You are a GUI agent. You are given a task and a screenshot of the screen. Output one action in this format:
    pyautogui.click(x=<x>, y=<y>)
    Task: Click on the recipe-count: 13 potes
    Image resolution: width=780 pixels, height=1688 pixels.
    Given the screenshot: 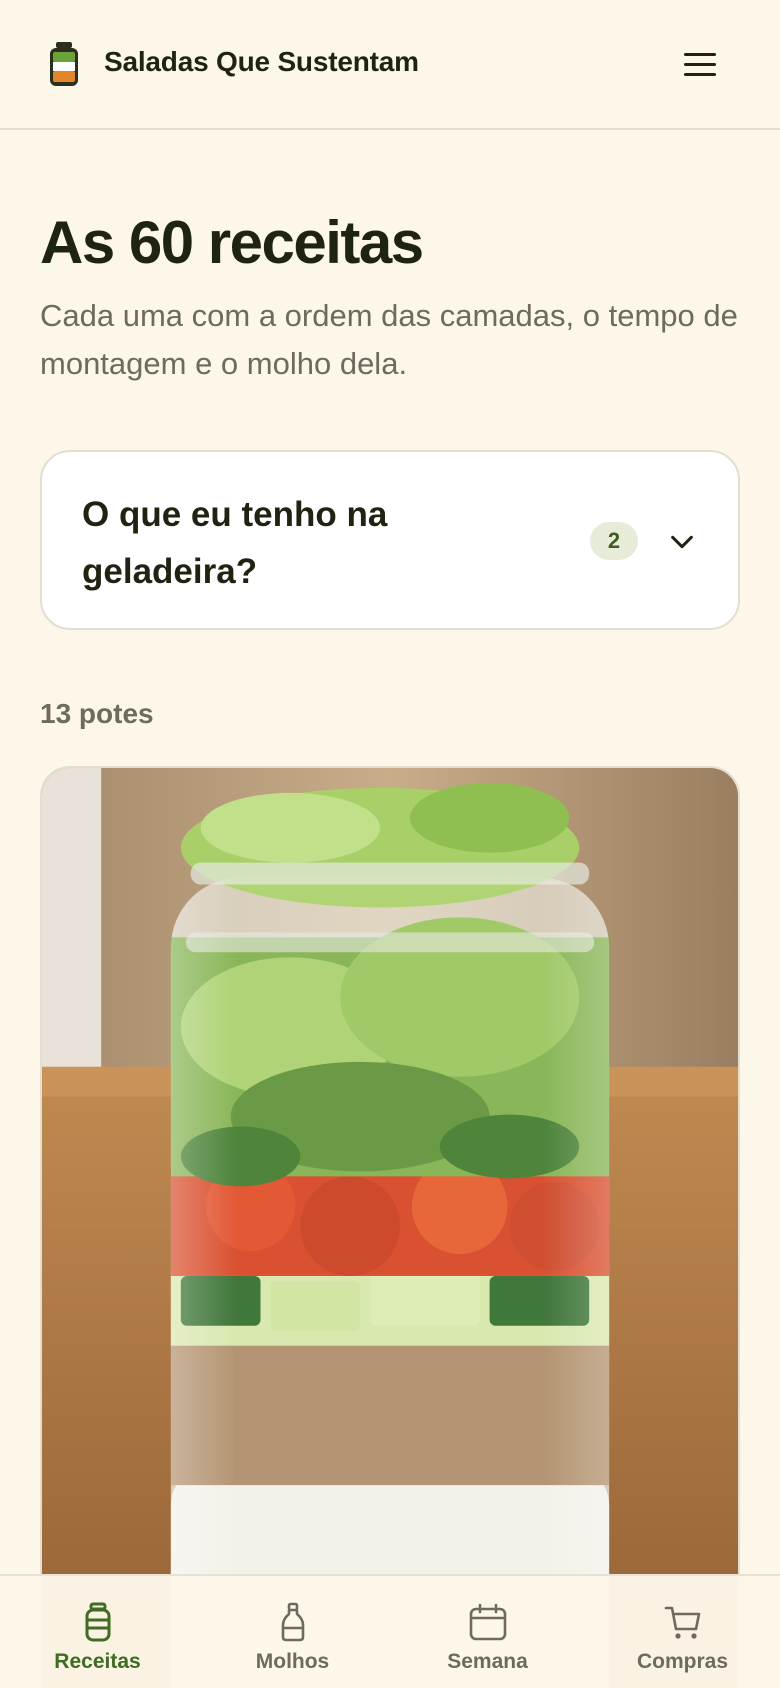 What is the action you would take?
    pyautogui.click(x=97, y=713)
    